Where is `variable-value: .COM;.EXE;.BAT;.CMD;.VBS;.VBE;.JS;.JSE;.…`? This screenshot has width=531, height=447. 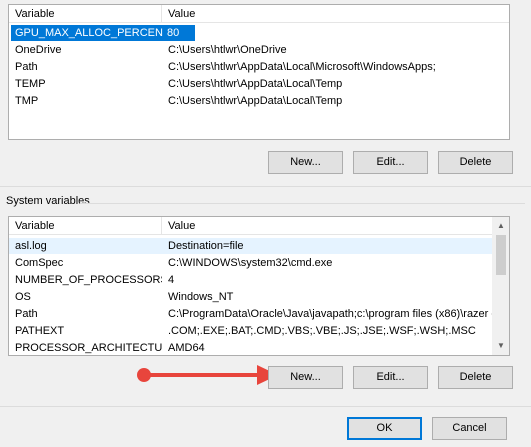 variable-value: .COM;.EXE;.BAT;.CMD;.VBS;.VBE;.JS;.JSE;.… is located at coordinates (322, 331).